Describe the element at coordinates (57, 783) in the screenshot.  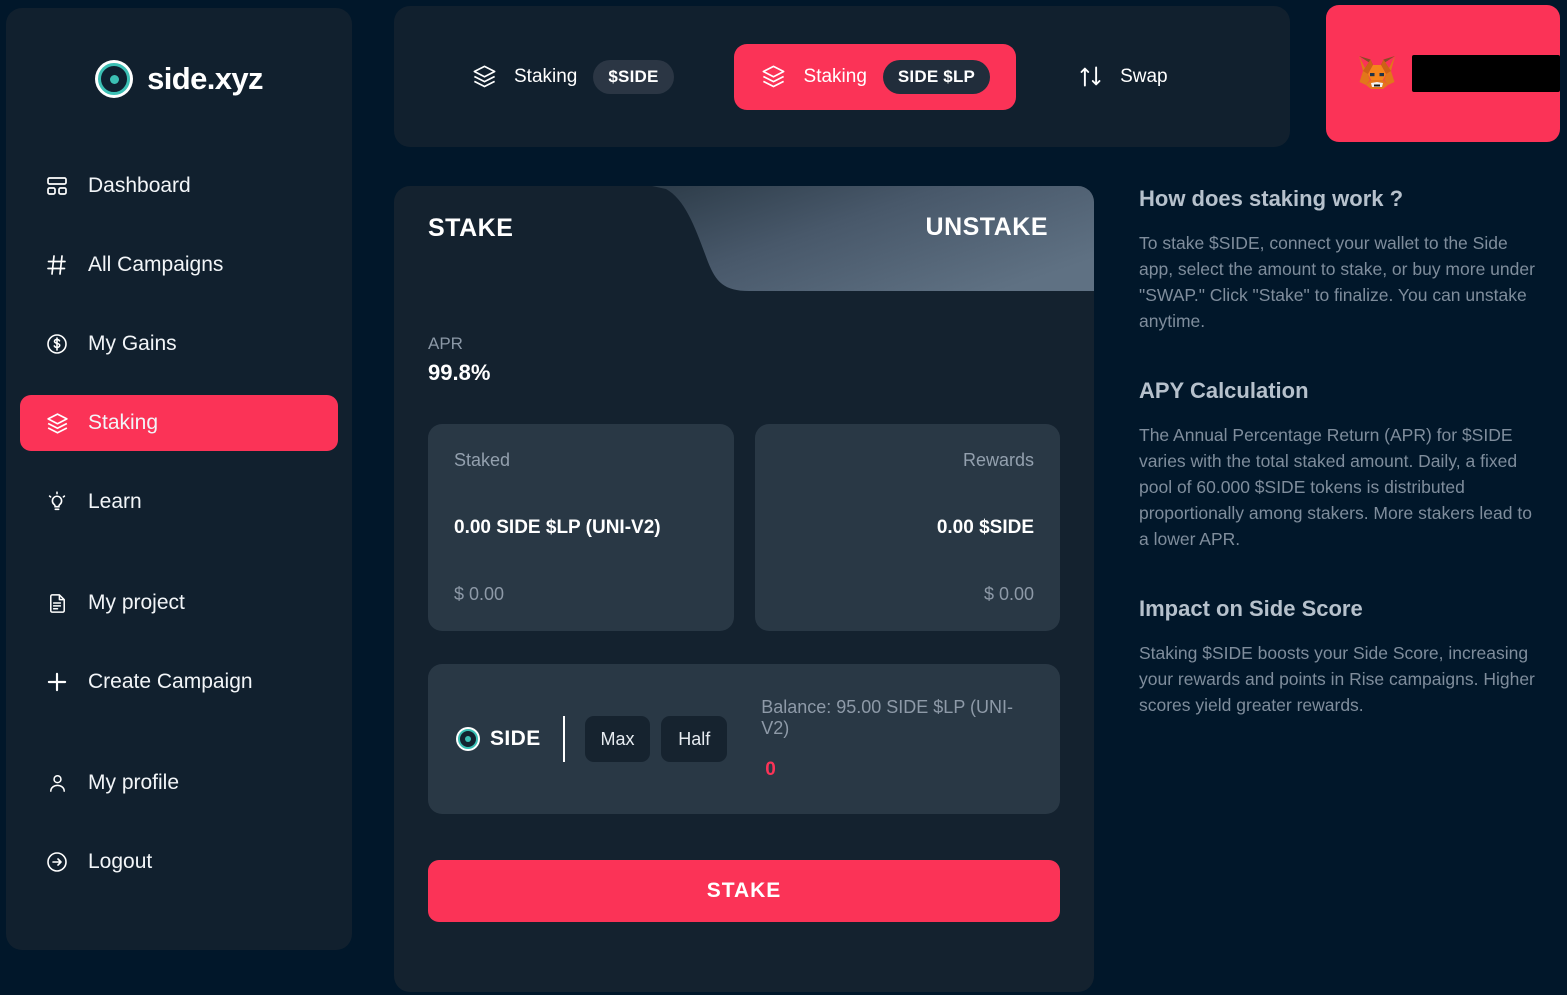
I see `user-icon` at that location.